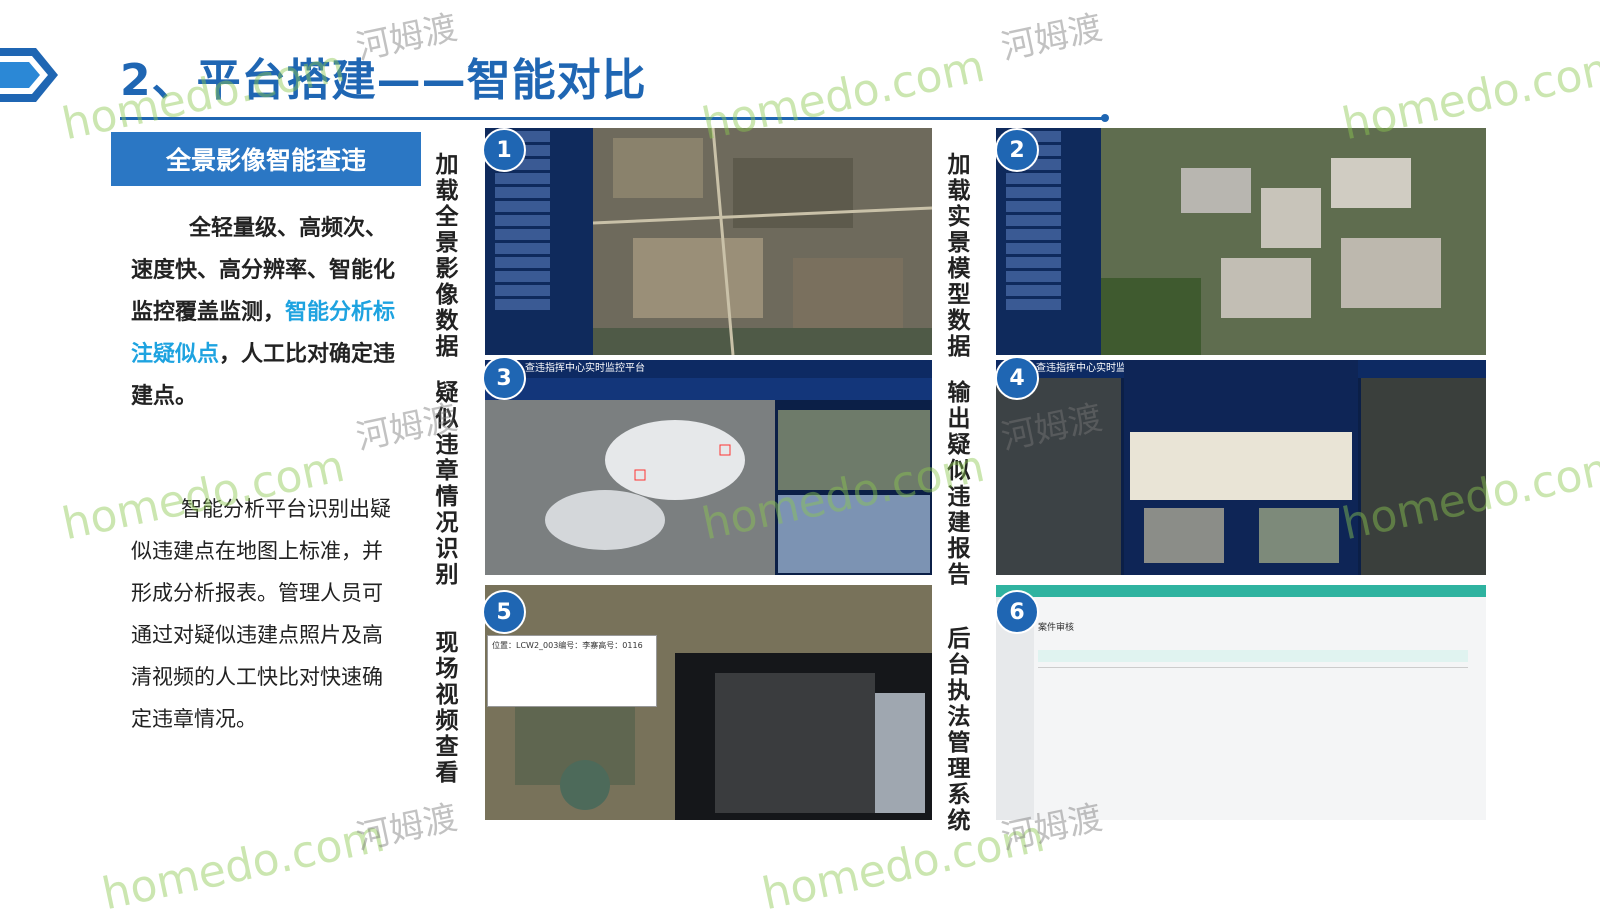  What do you see at coordinates (572, 671) in the screenshot?
I see `site-info-popup: 位置：LCW2_003编号：李寨高号：0116` at bounding box center [572, 671].